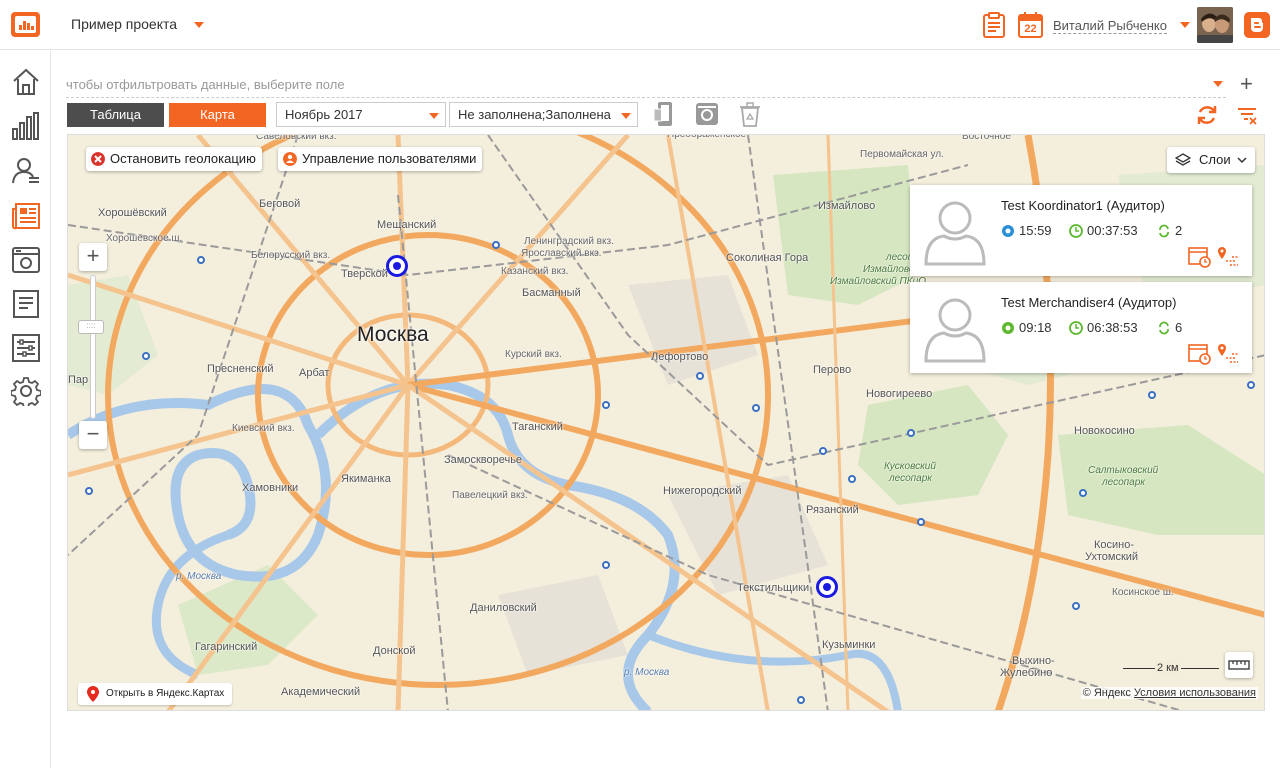 Image resolution: width=1280 pixels, height=768 pixels. Describe the element at coordinates (1035, 327) in the screenshot. I see `last-time-value: 09:18` at that location.